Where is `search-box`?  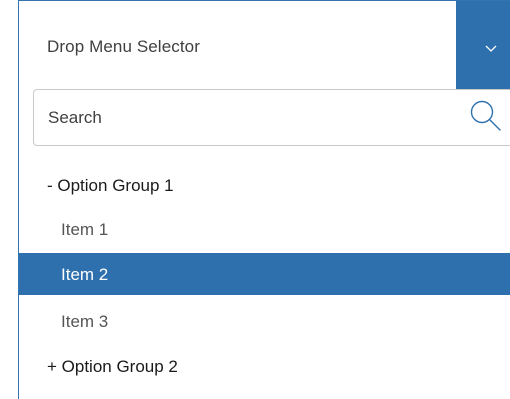
search-box is located at coordinates (271, 117).